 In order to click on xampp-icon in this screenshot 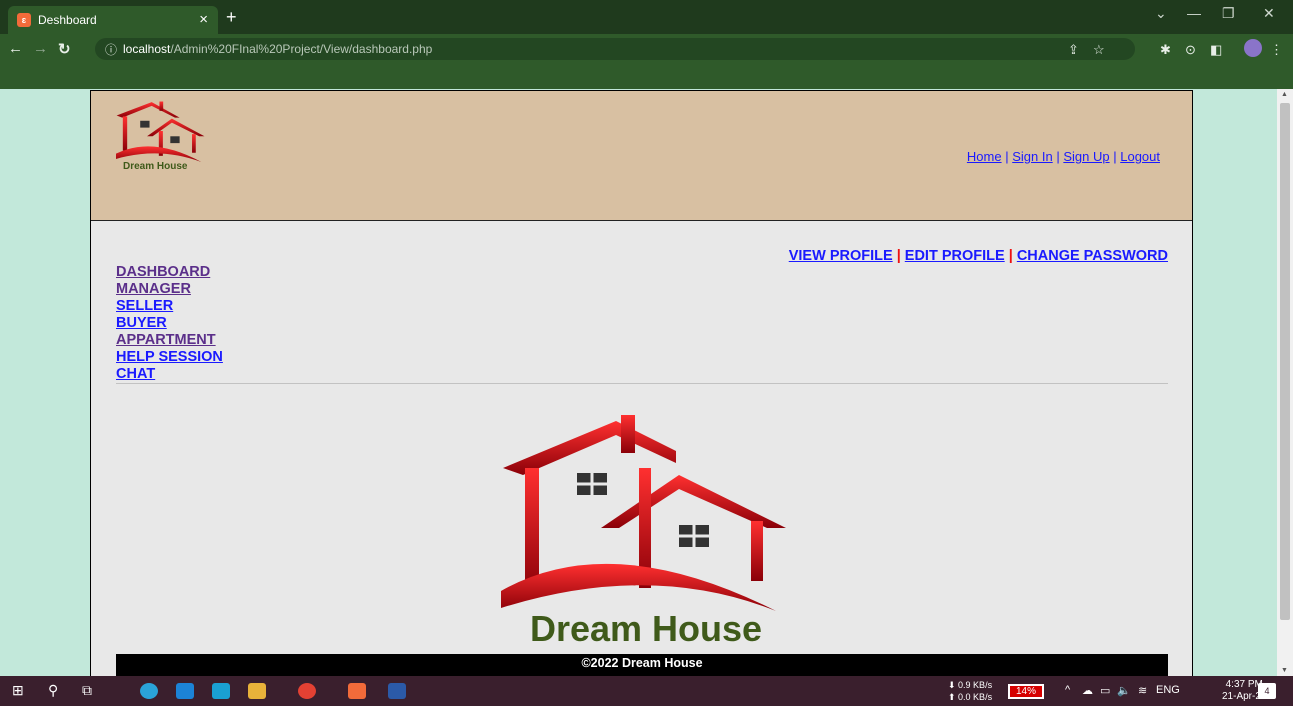, I will do `click(357, 691)`.